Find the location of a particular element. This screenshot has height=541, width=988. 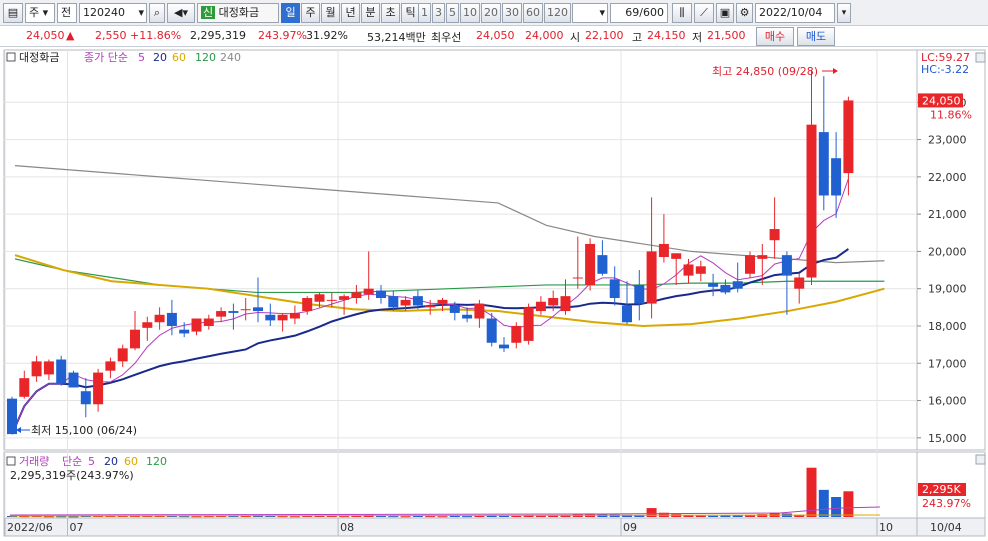

date-label: 08 is located at coordinates (347, 527).